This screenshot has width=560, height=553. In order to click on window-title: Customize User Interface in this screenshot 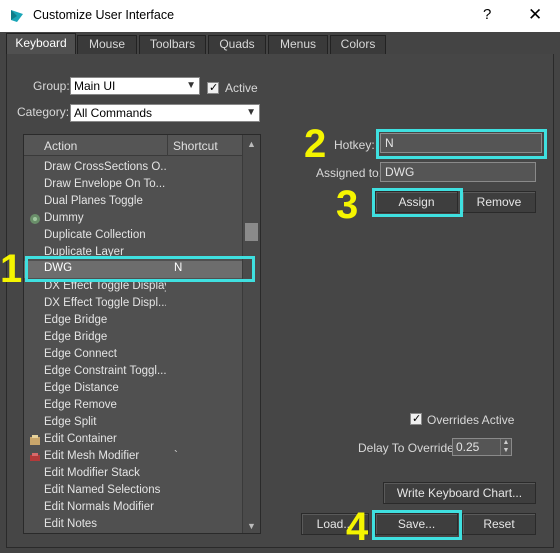, I will do `click(104, 15)`.